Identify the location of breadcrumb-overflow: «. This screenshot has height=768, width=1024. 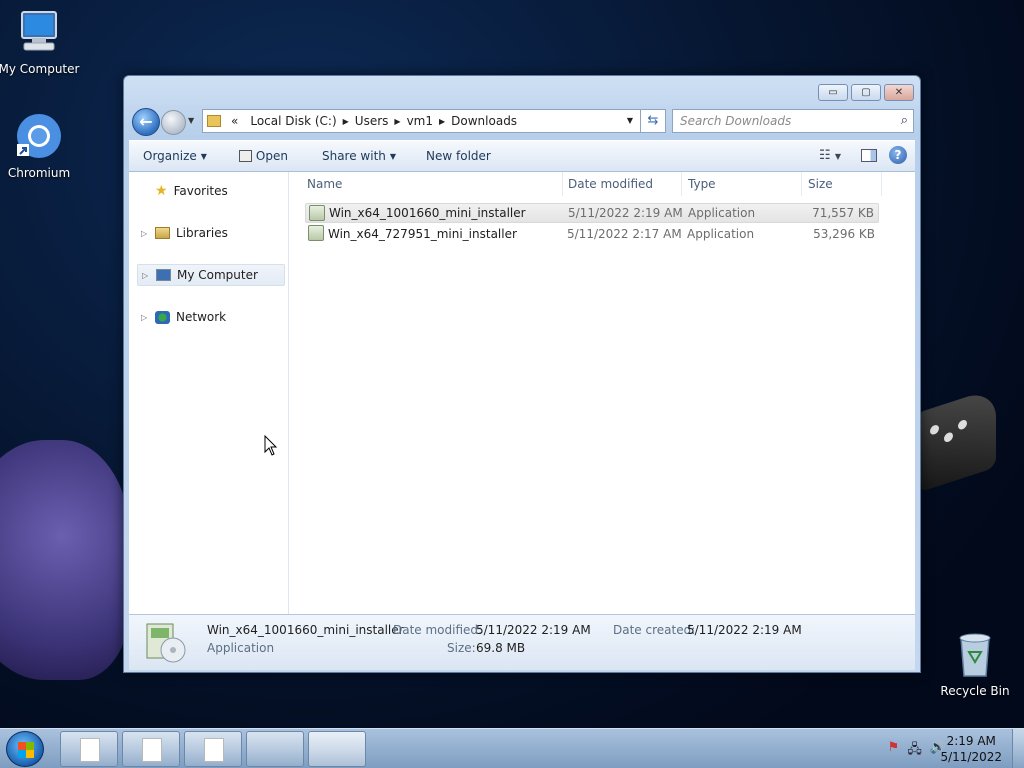
(234, 121).